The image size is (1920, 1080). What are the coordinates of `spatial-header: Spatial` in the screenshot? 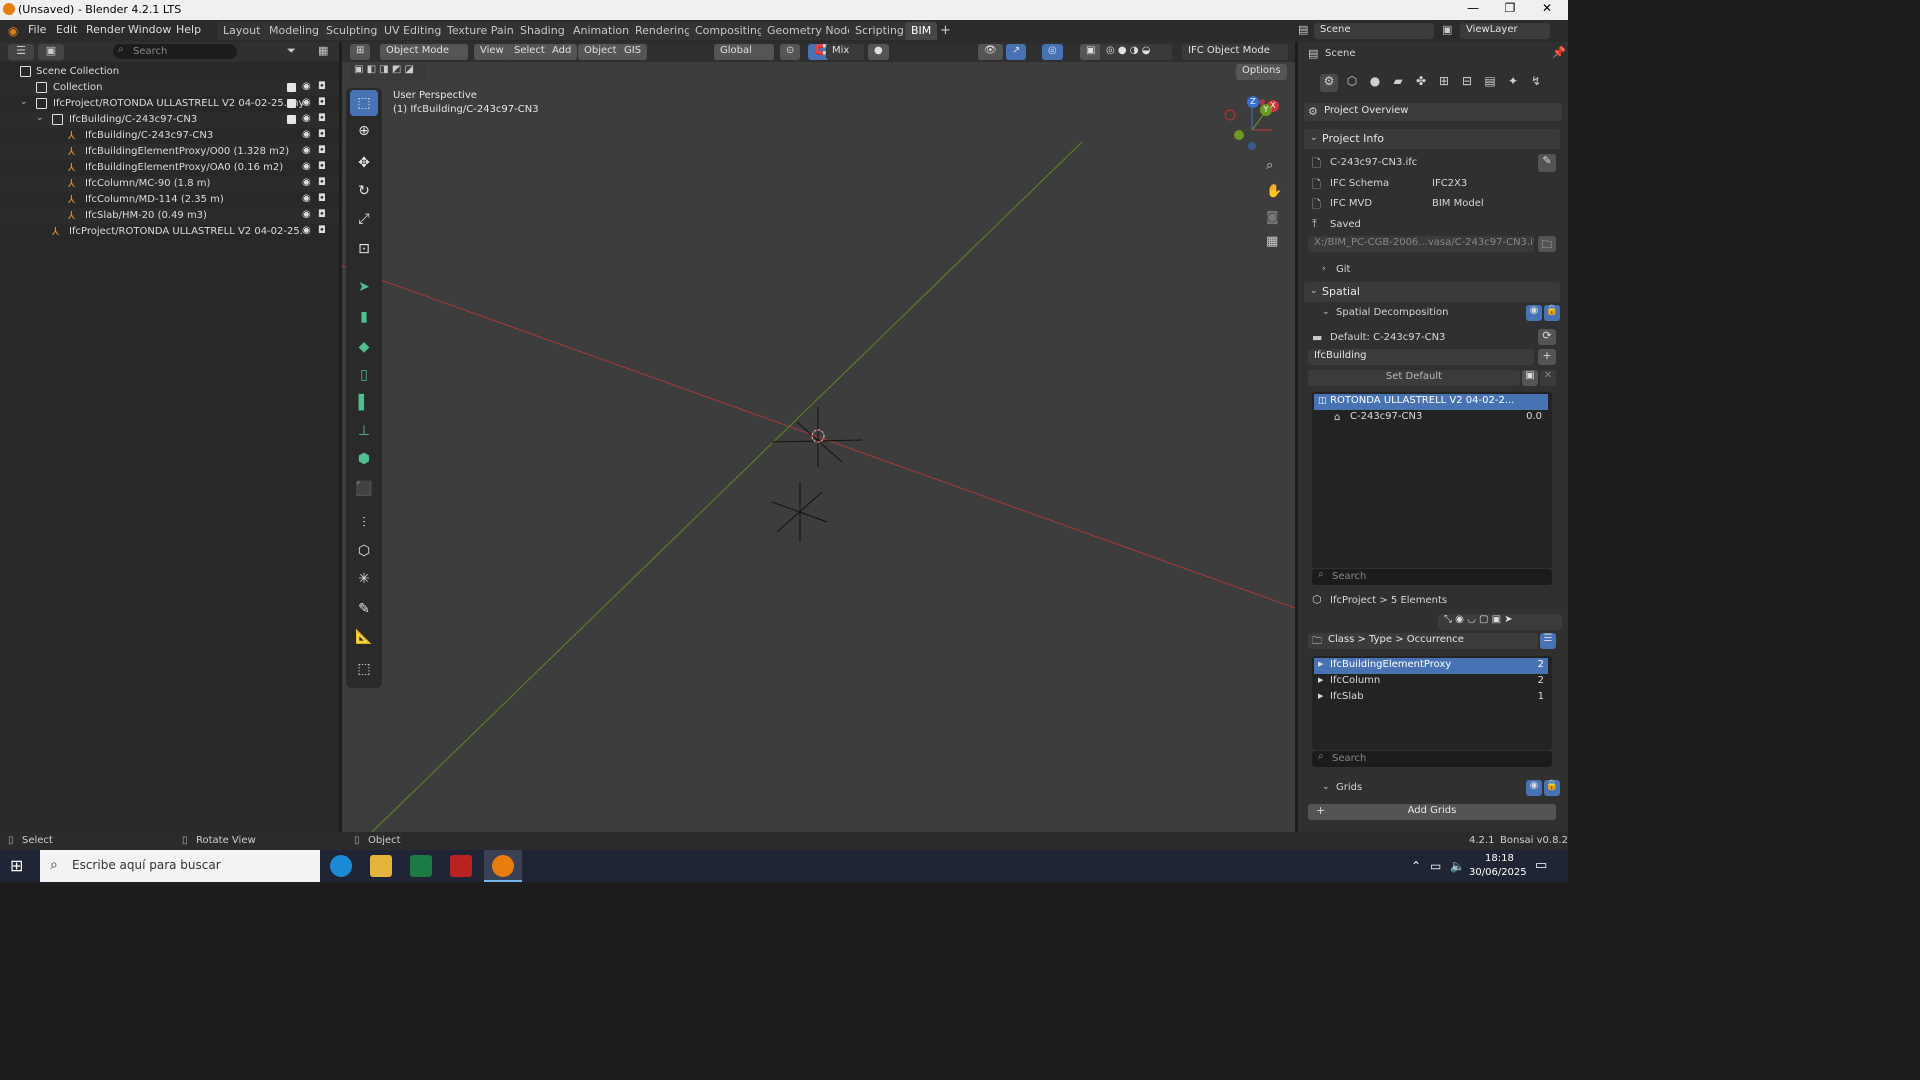 It's located at (1432, 292).